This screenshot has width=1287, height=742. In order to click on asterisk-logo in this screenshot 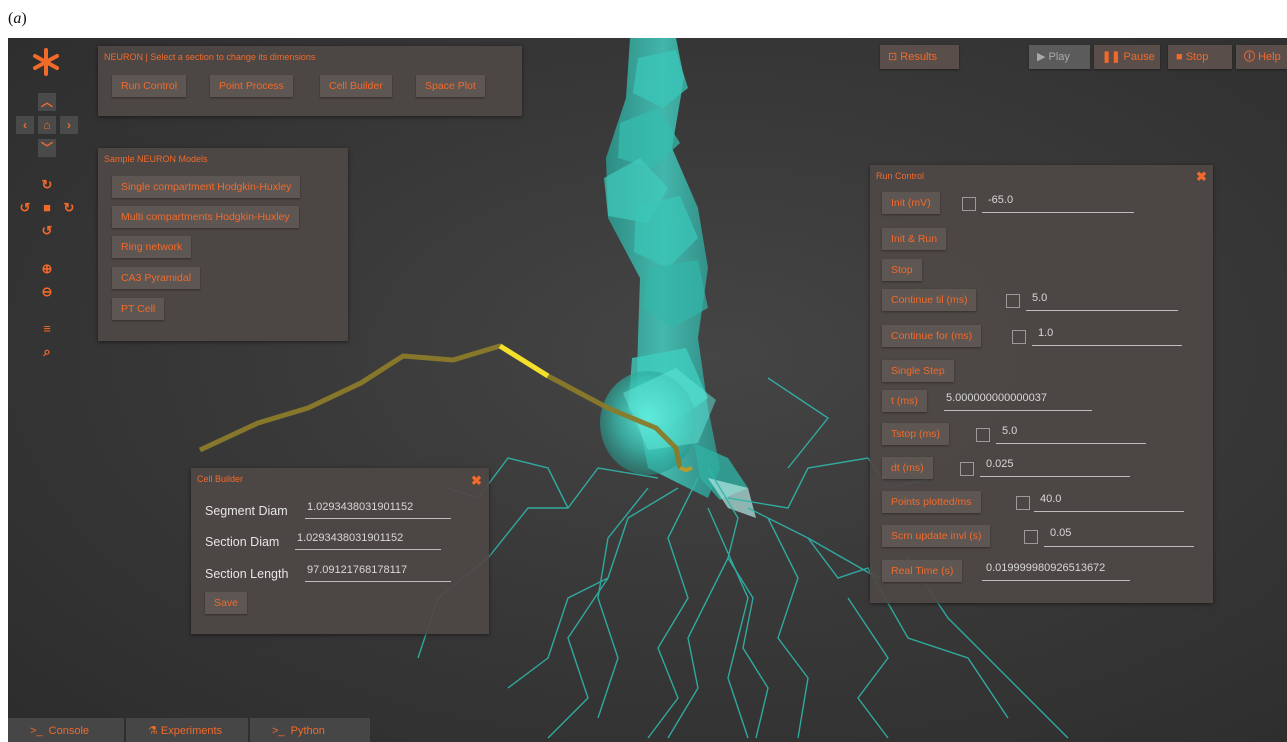, I will do `click(46, 62)`.